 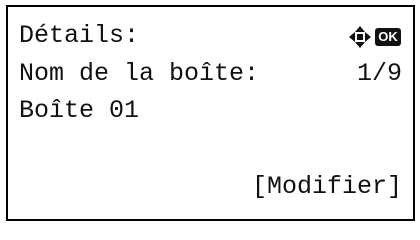 What do you see at coordinates (360, 37) in the screenshot?
I see `four-way-arrow-icon` at bounding box center [360, 37].